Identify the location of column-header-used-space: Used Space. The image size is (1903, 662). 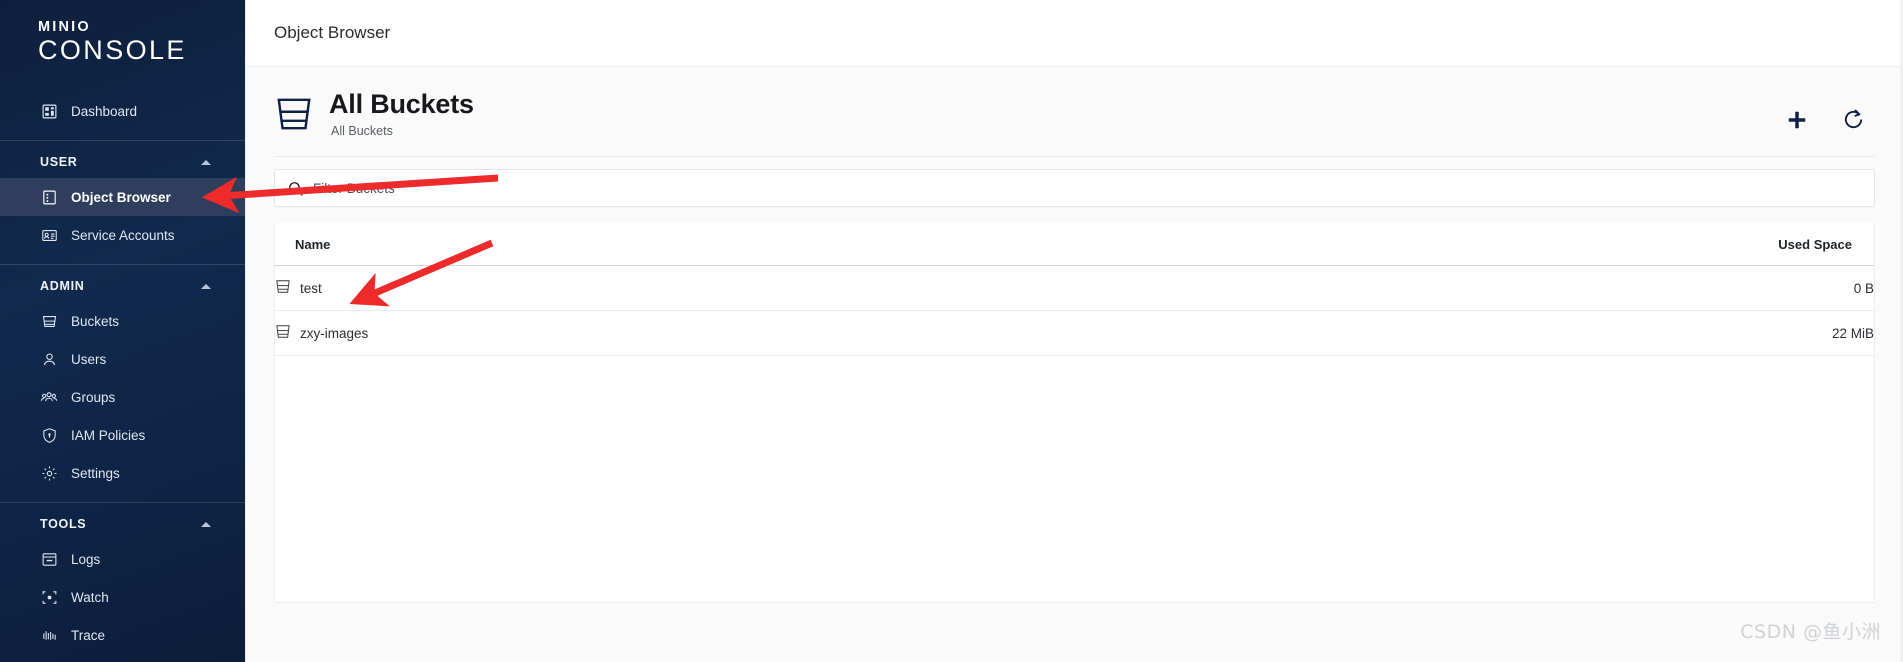
(1714, 244).